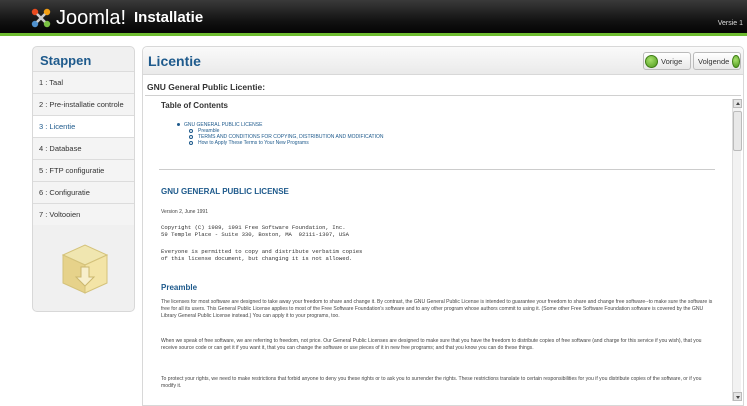  I want to click on license-section-title: GNU General Public Licentie:, so click(206, 87).